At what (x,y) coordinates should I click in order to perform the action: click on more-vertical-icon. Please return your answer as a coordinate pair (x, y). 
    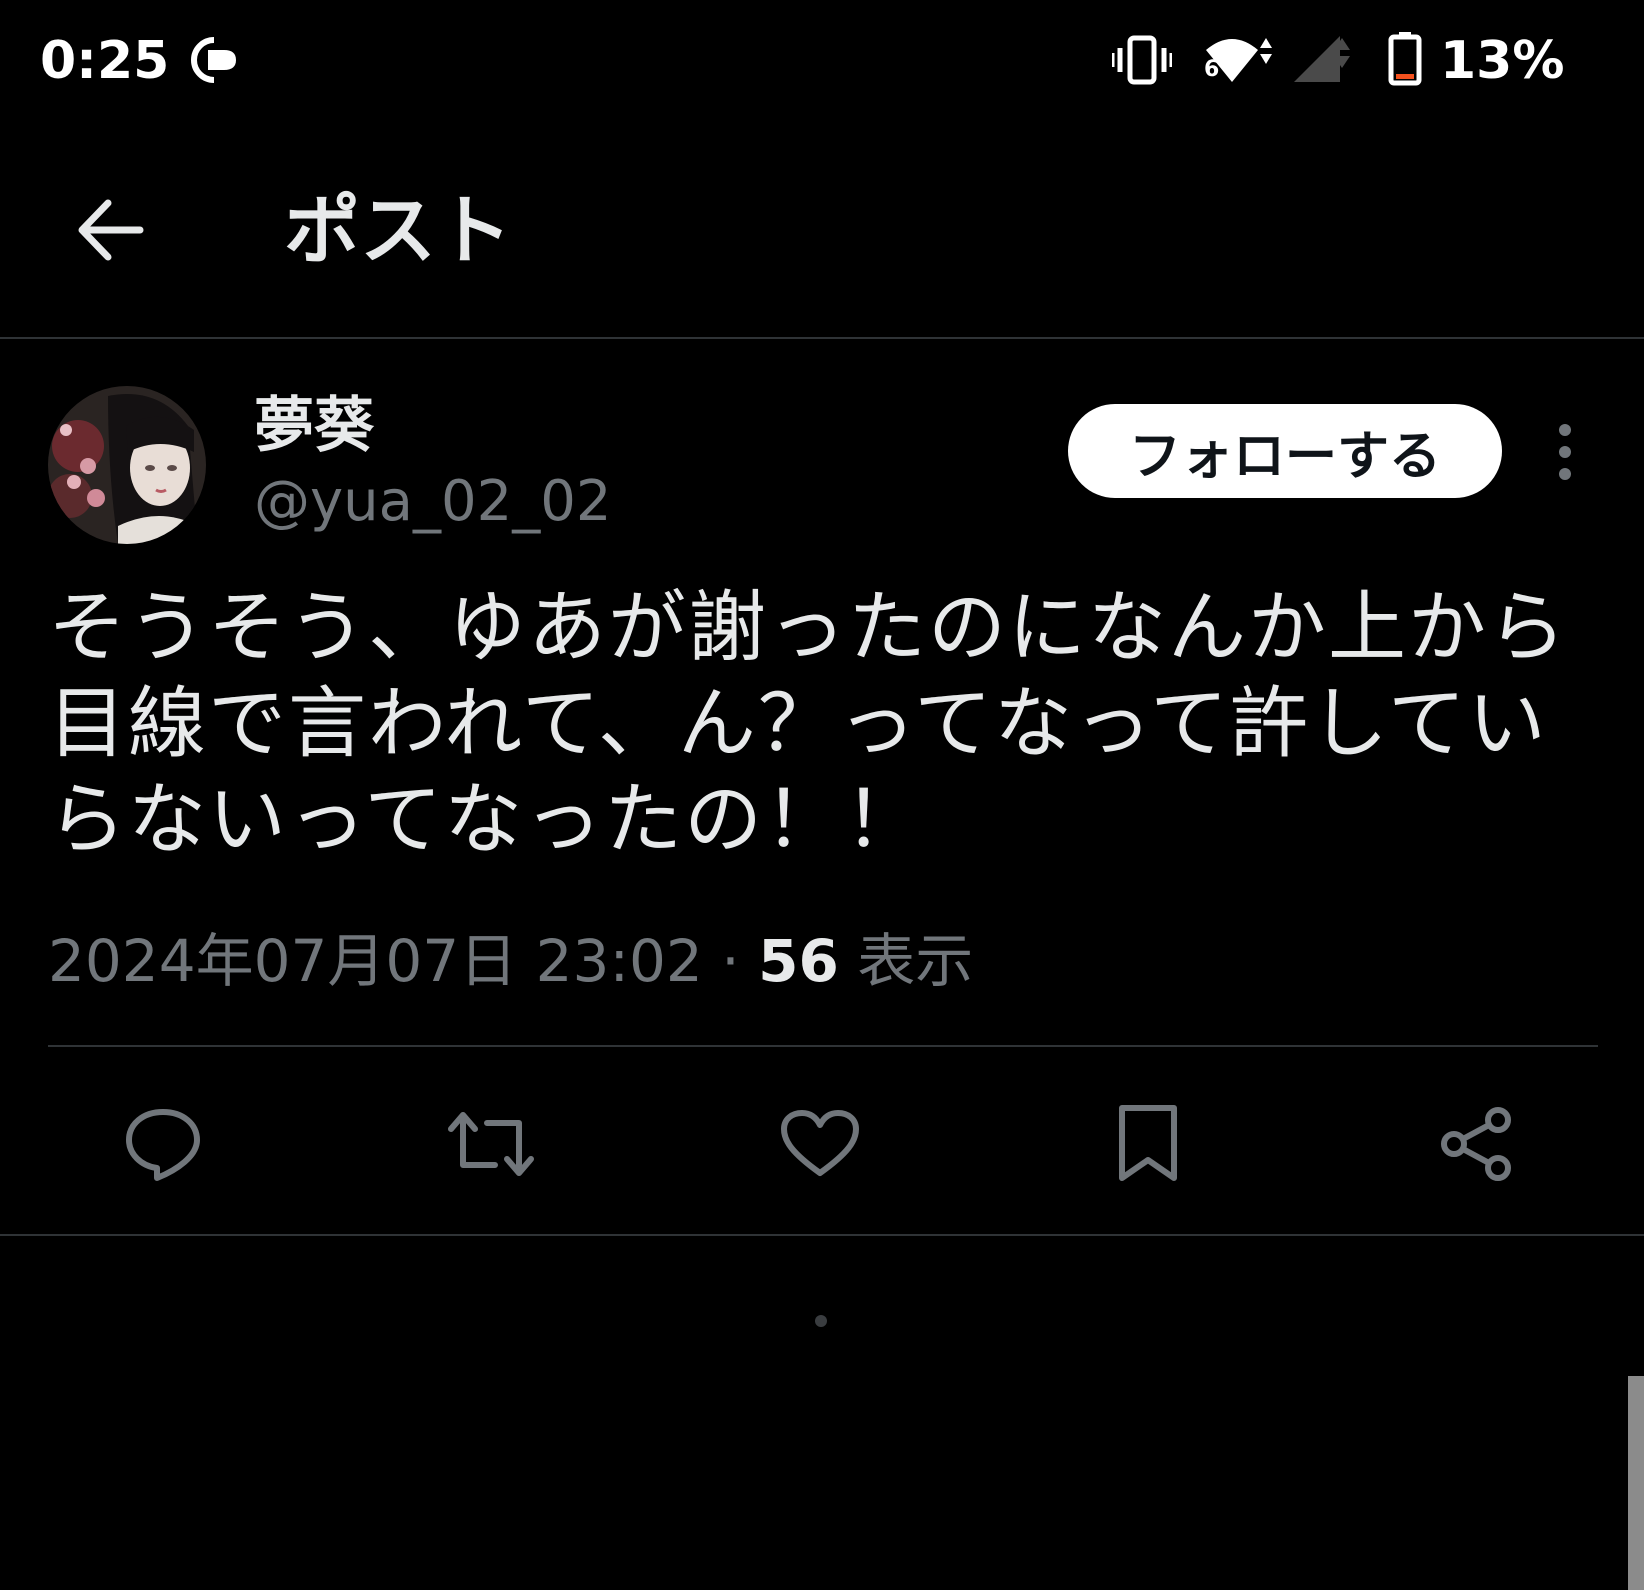
    Looking at the image, I should click on (1565, 430).